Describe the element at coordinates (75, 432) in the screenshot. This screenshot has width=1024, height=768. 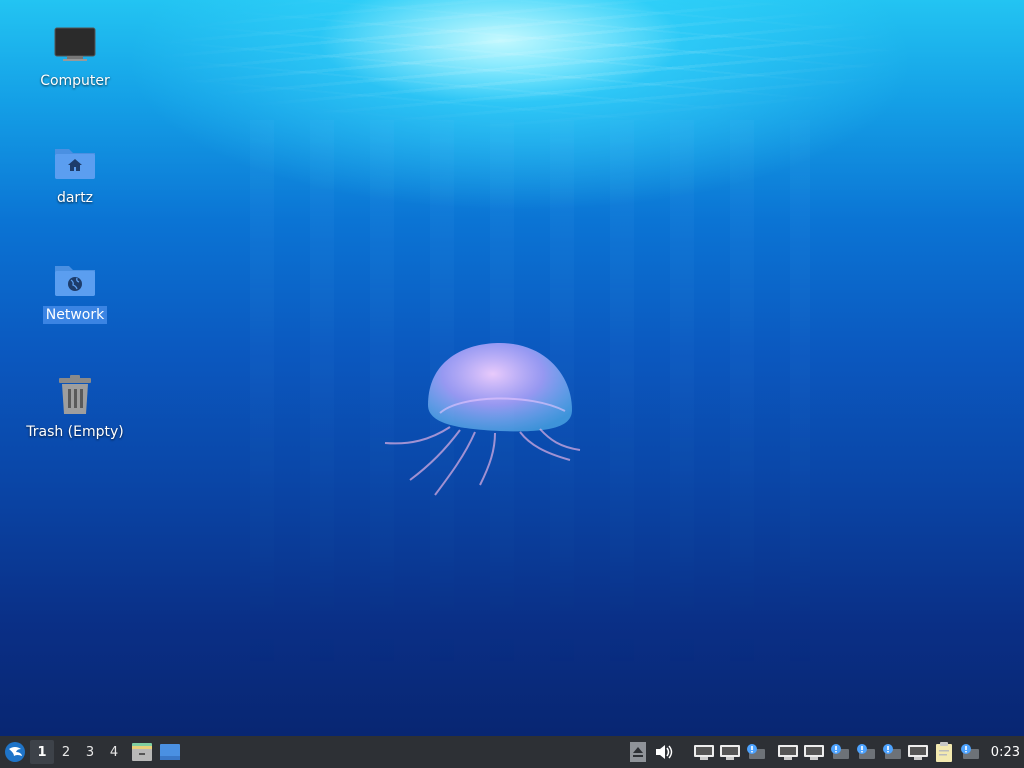
I see `desktop-icon-label: Trash (Empty)` at that location.